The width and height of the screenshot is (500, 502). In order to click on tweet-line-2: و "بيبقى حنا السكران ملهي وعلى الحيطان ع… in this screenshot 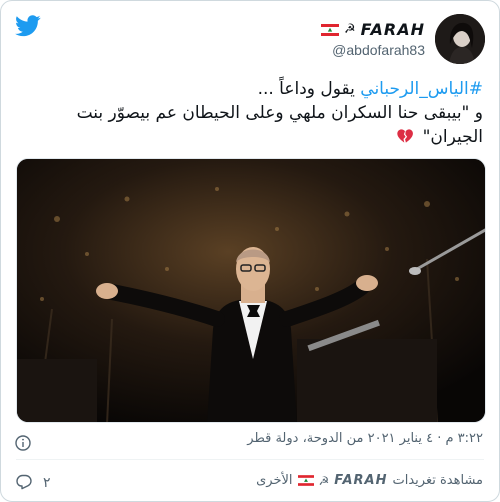, I will do `click(248, 125)`.